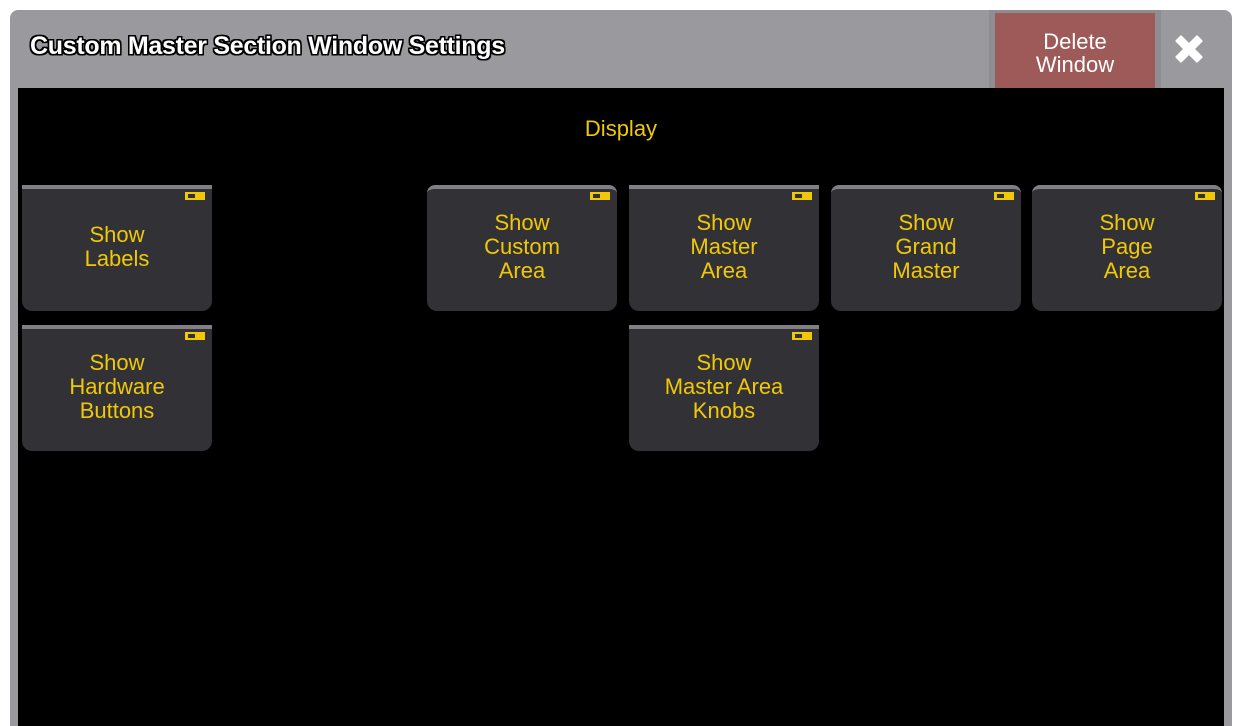 The image size is (1236, 726). I want to click on tile-label-line: Knobs, so click(724, 410).